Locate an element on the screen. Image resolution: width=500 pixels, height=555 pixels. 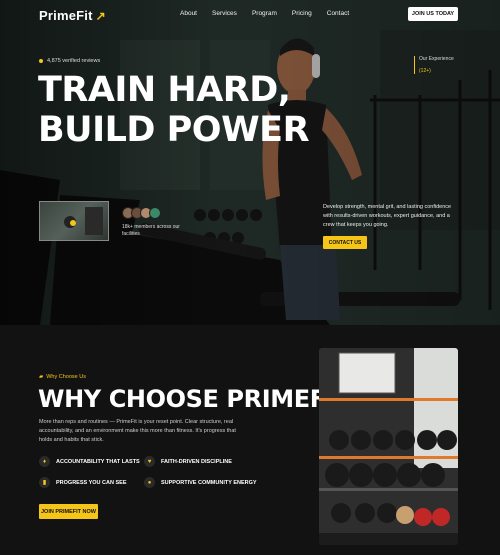
flame-icon: ♦ is located at coordinates (44, 461).